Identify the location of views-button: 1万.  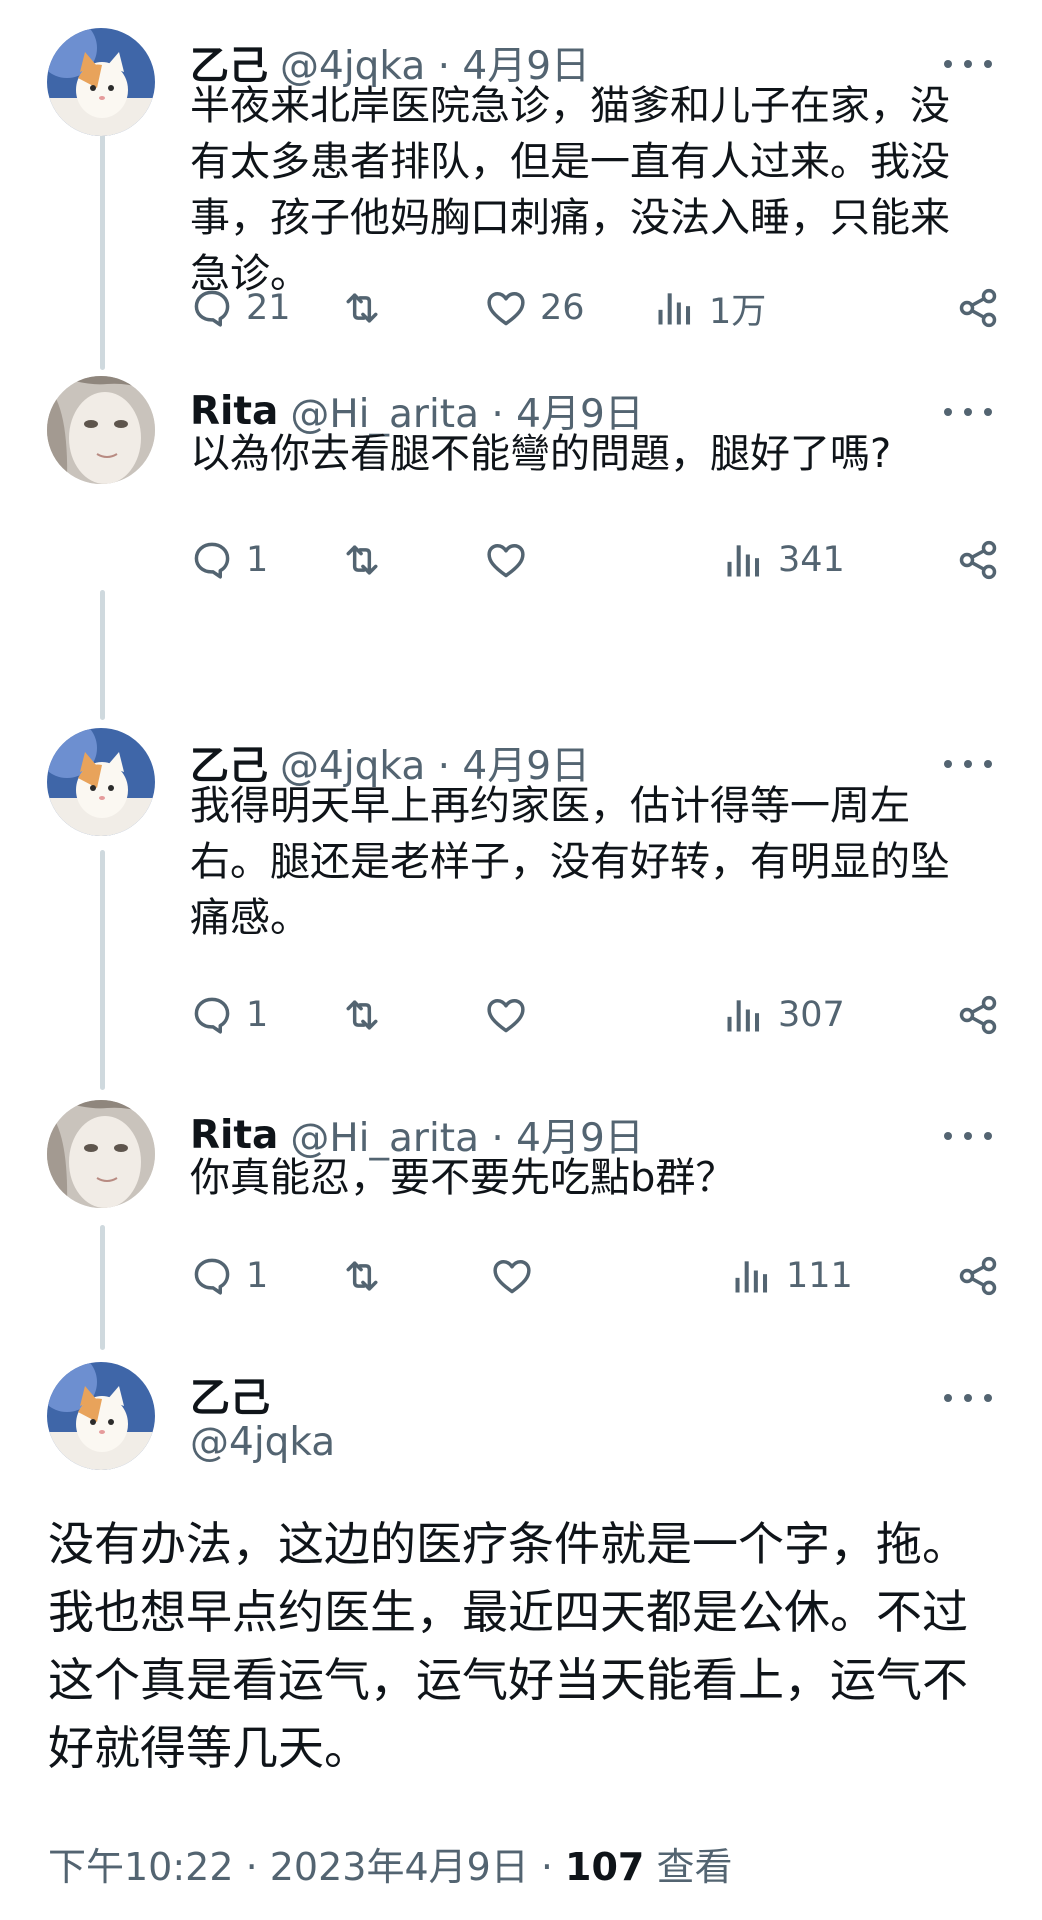
(709, 308).